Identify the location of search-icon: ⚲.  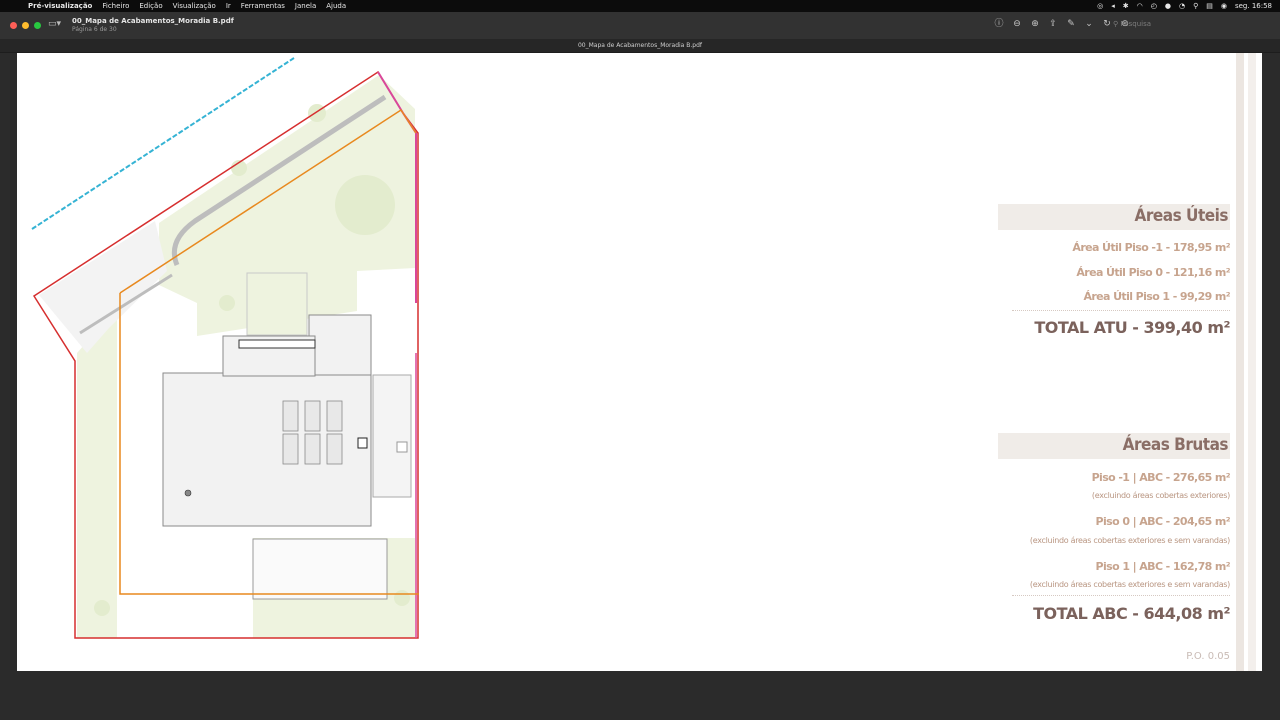
(1195, 6).